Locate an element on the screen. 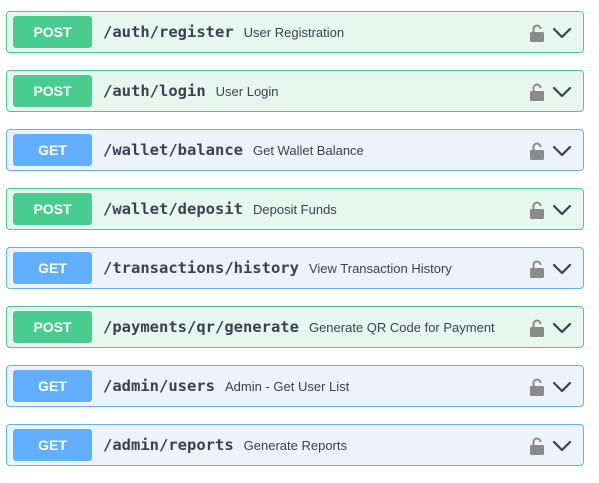 Image resolution: width=599 pixels, height=483 pixels. operation-post-auth-register: POST /auth/register User Registration is located at coordinates (295, 32).